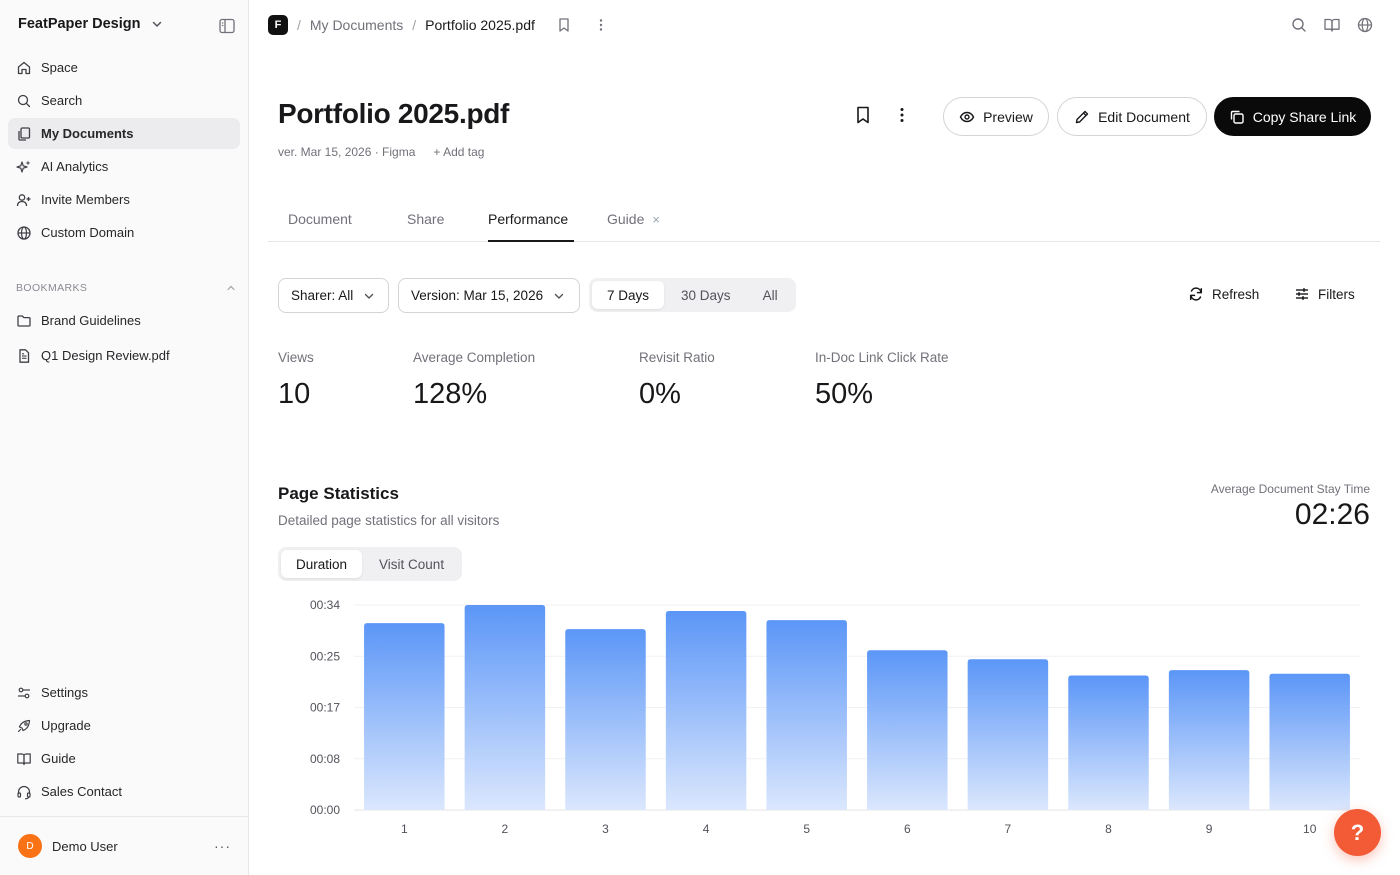 The height and width of the screenshot is (875, 1400). What do you see at coordinates (231, 288) in the screenshot?
I see `chevron-up-icon` at bounding box center [231, 288].